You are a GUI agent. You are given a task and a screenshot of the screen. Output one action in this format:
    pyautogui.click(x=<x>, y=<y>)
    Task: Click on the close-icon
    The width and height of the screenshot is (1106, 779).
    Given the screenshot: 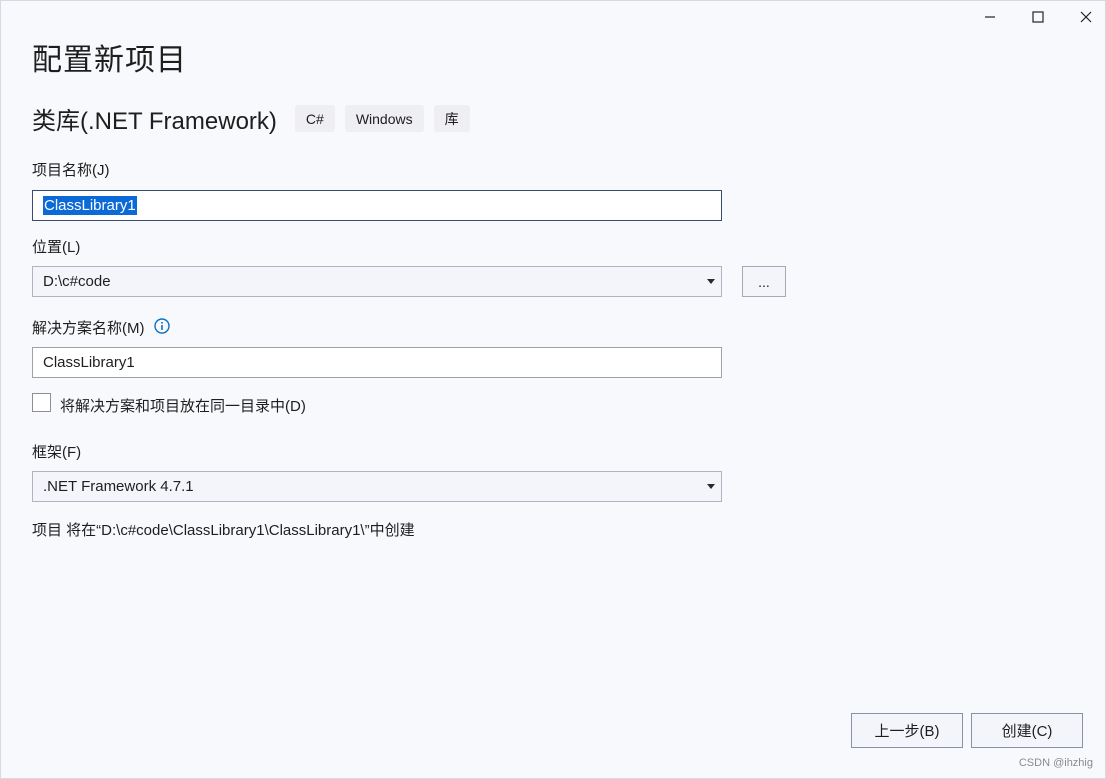 What is the action you would take?
    pyautogui.click(x=1086, y=17)
    